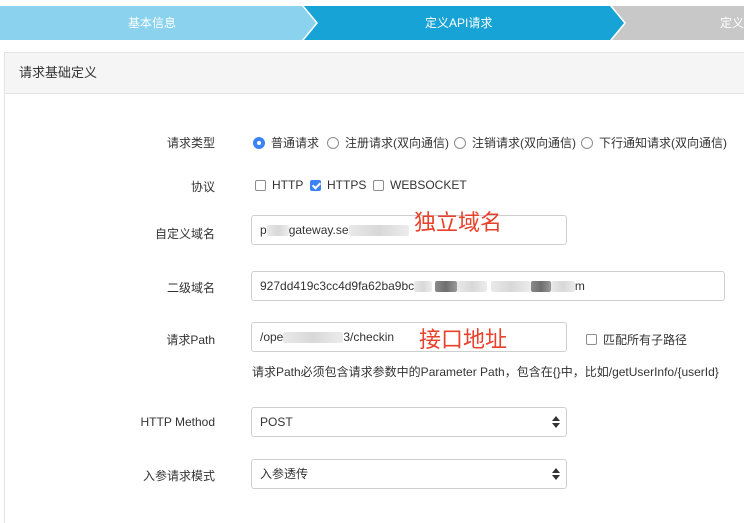 The height and width of the screenshot is (523, 744). I want to click on checkbox-label: WEBSOCKET, so click(428, 185).